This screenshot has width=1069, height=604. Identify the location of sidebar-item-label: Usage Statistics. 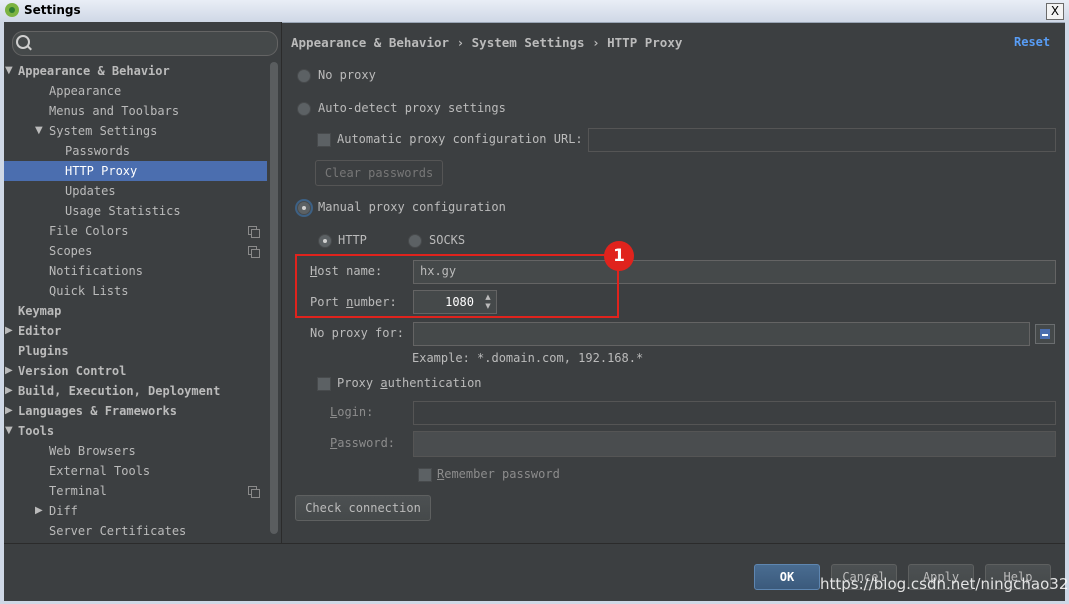
(123, 211).